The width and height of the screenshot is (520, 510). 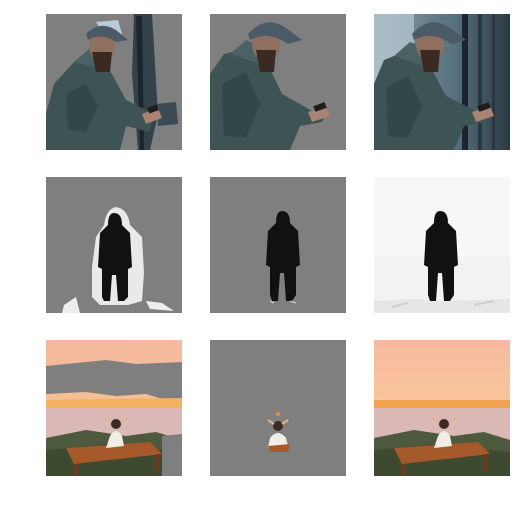 I want to click on figure-original-panel, so click(x=442, y=245).